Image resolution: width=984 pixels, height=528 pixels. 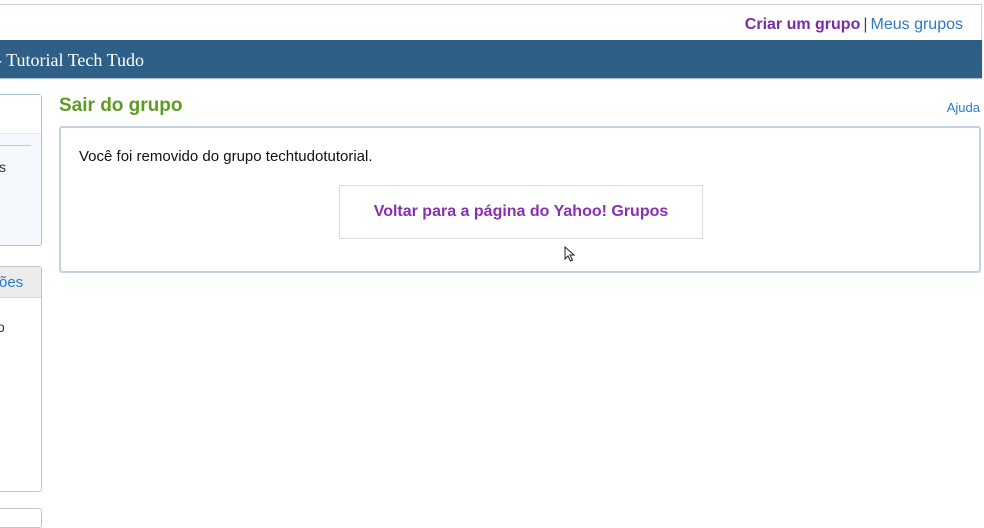 I want to click on sidebar-panel-middle-header: ões, so click(x=20, y=282).